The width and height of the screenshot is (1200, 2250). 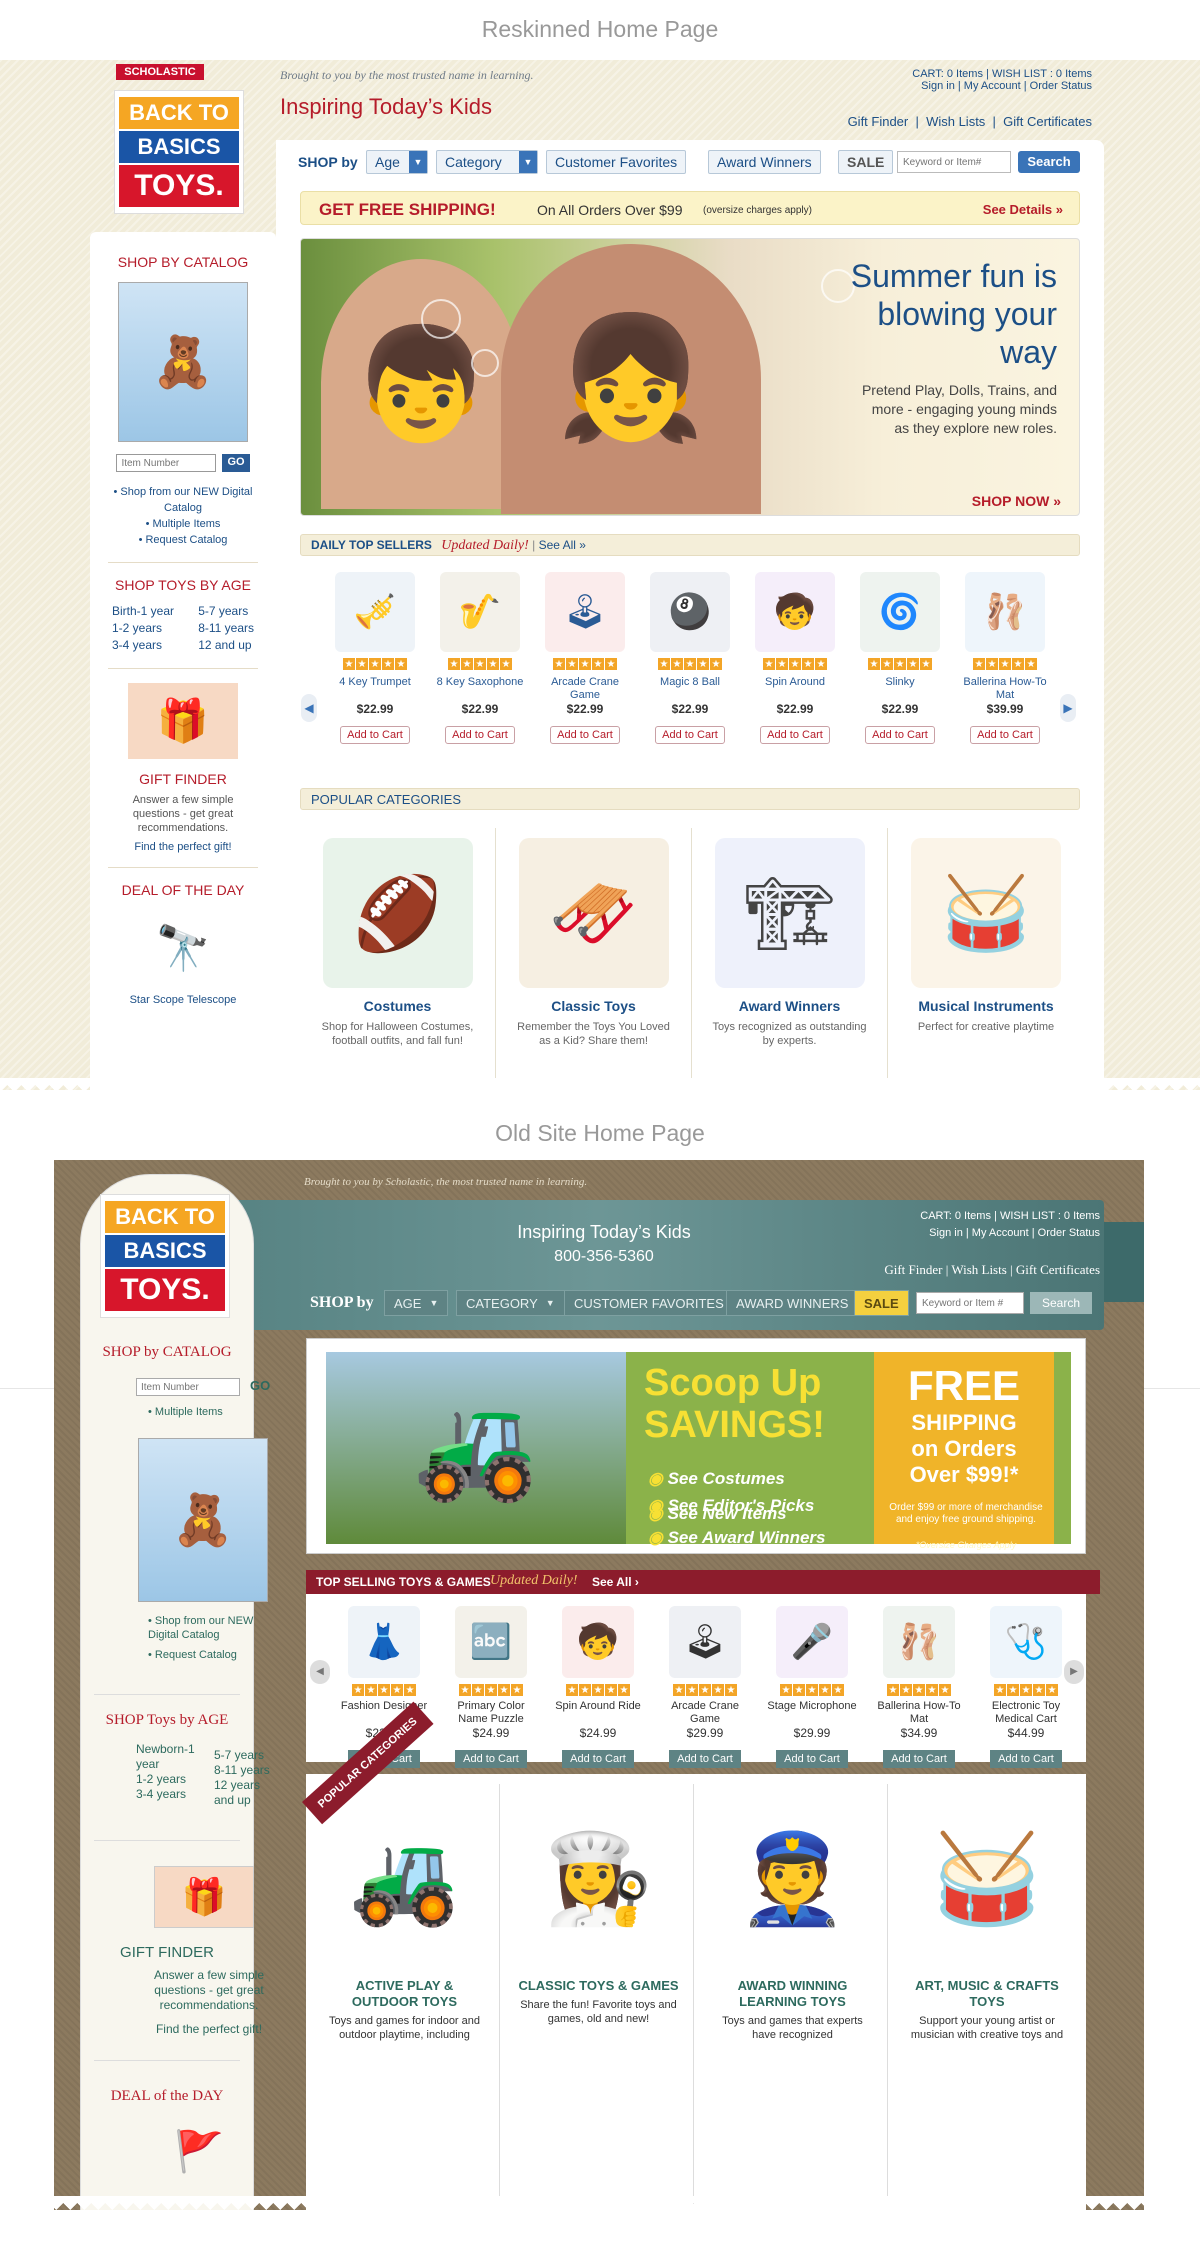 I want to click on product-name: Spin Around, so click(x=795, y=689).